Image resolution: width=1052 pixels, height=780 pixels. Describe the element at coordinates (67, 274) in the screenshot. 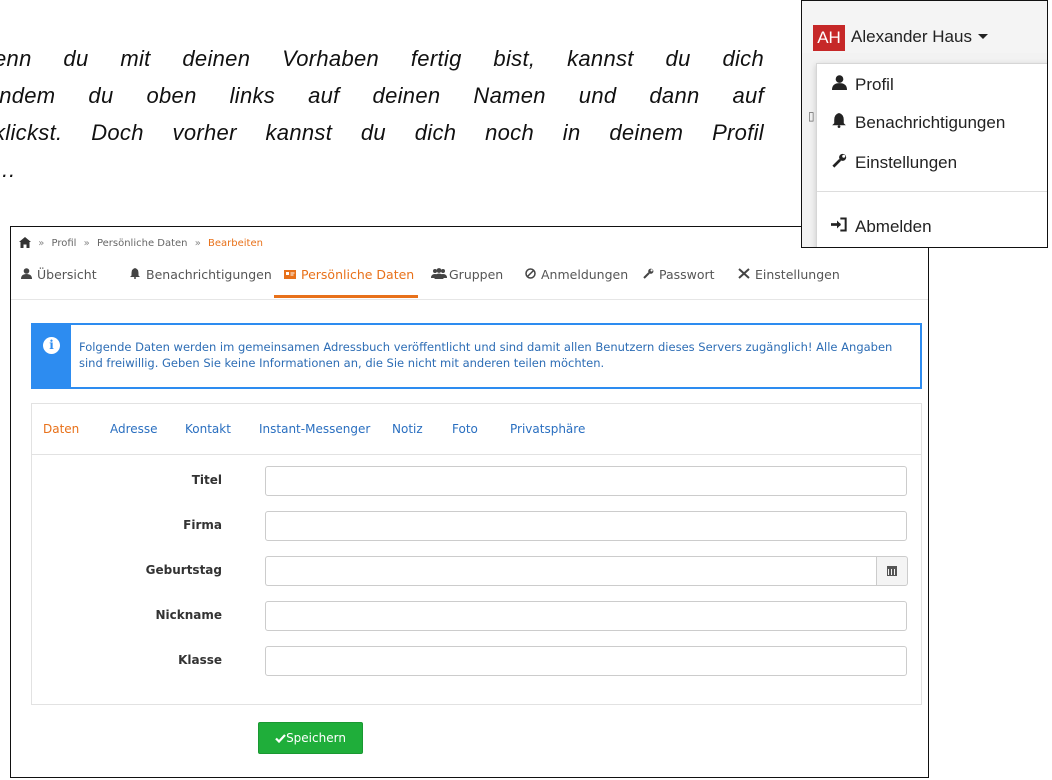

I see `nav-label: Übersicht` at that location.